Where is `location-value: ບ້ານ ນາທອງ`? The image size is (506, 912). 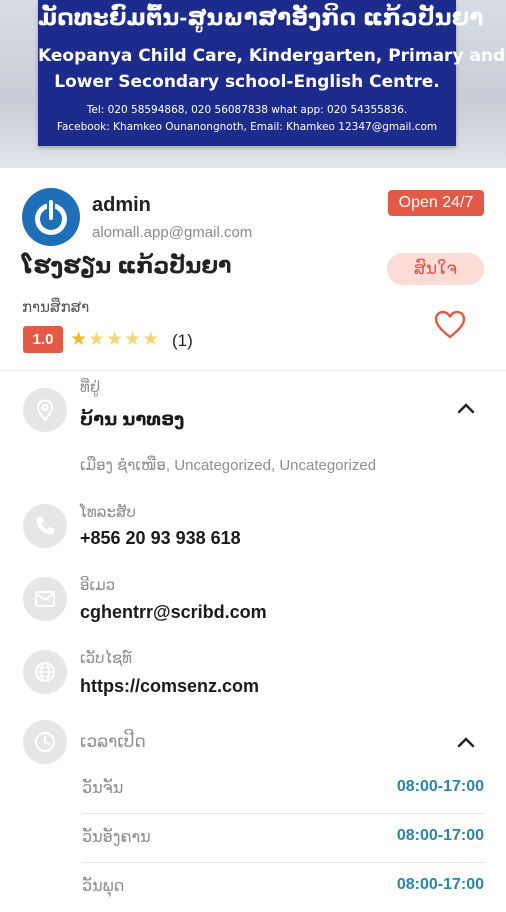 location-value: ບ້ານ ນາທອງ is located at coordinates (132, 419).